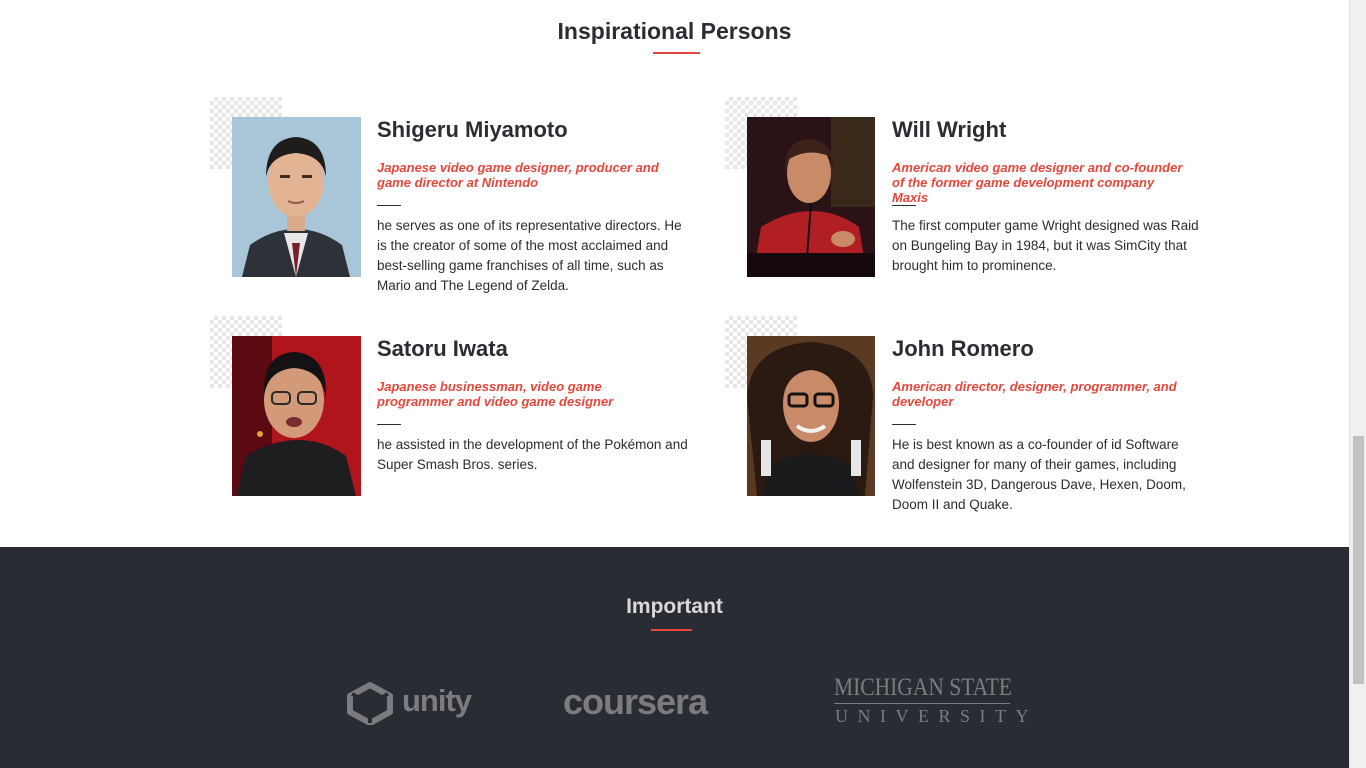 The height and width of the screenshot is (768, 1366). What do you see at coordinates (1357, 384) in the screenshot?
I see `vertical-scrollbar` at bounding box center [1357, 384].